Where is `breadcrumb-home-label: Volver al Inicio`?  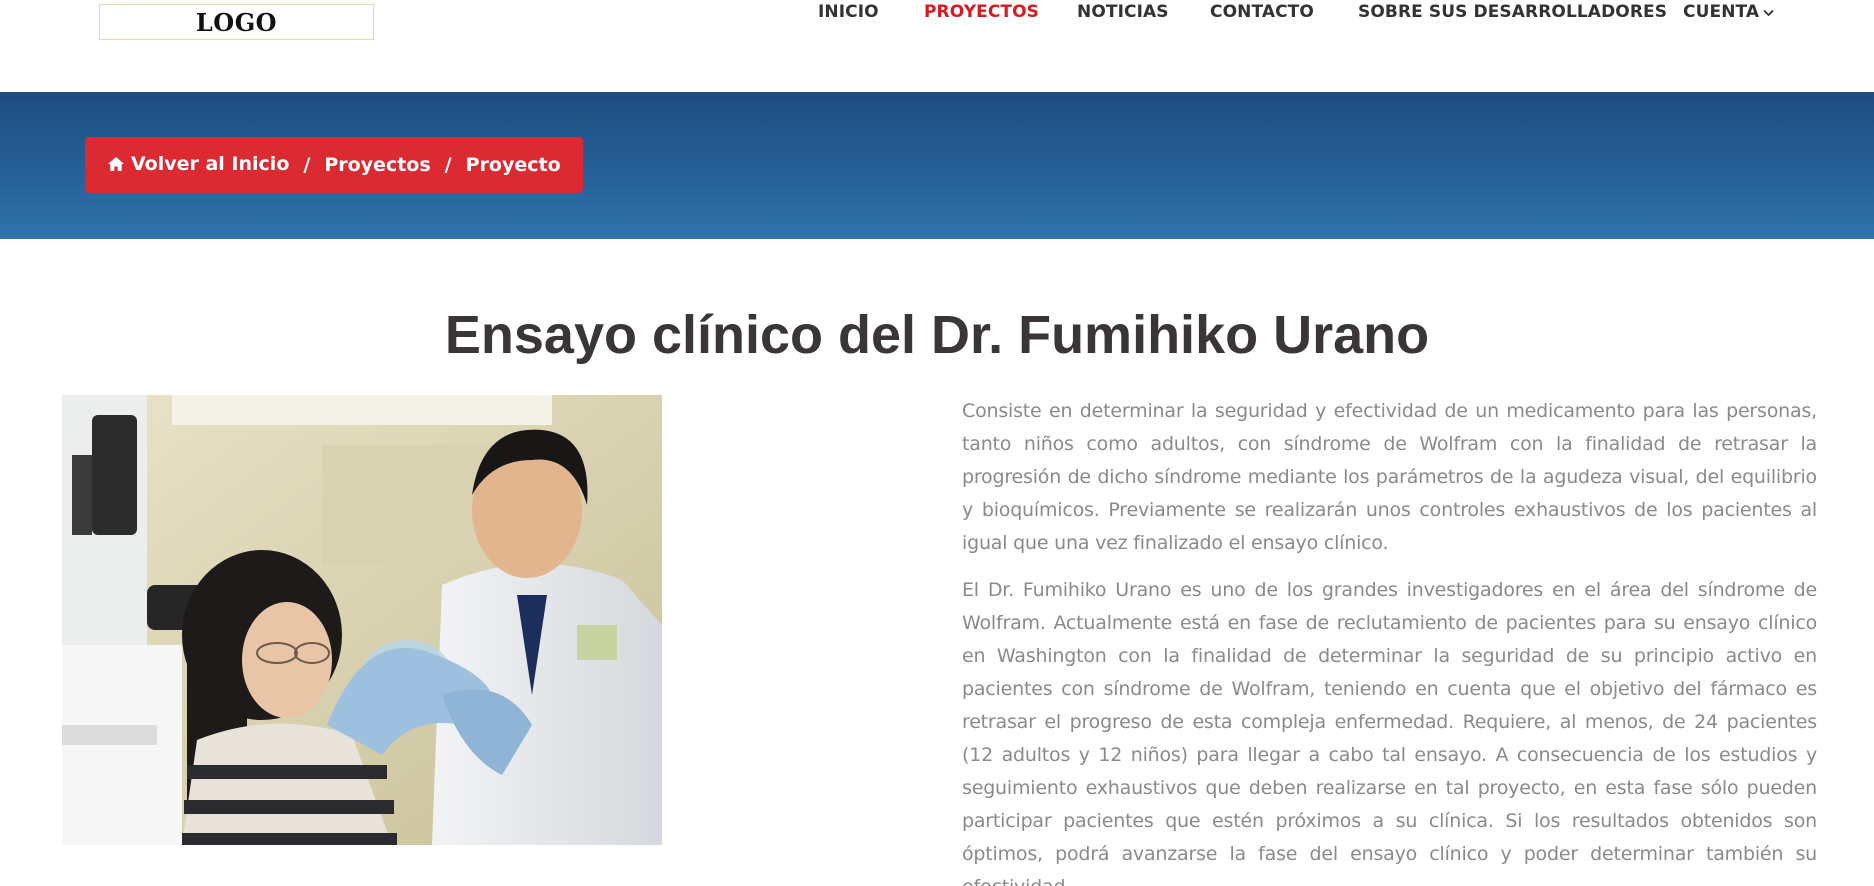
breadcrumb-home-label: Volver al Inicio is located at coordinates (210, 164).